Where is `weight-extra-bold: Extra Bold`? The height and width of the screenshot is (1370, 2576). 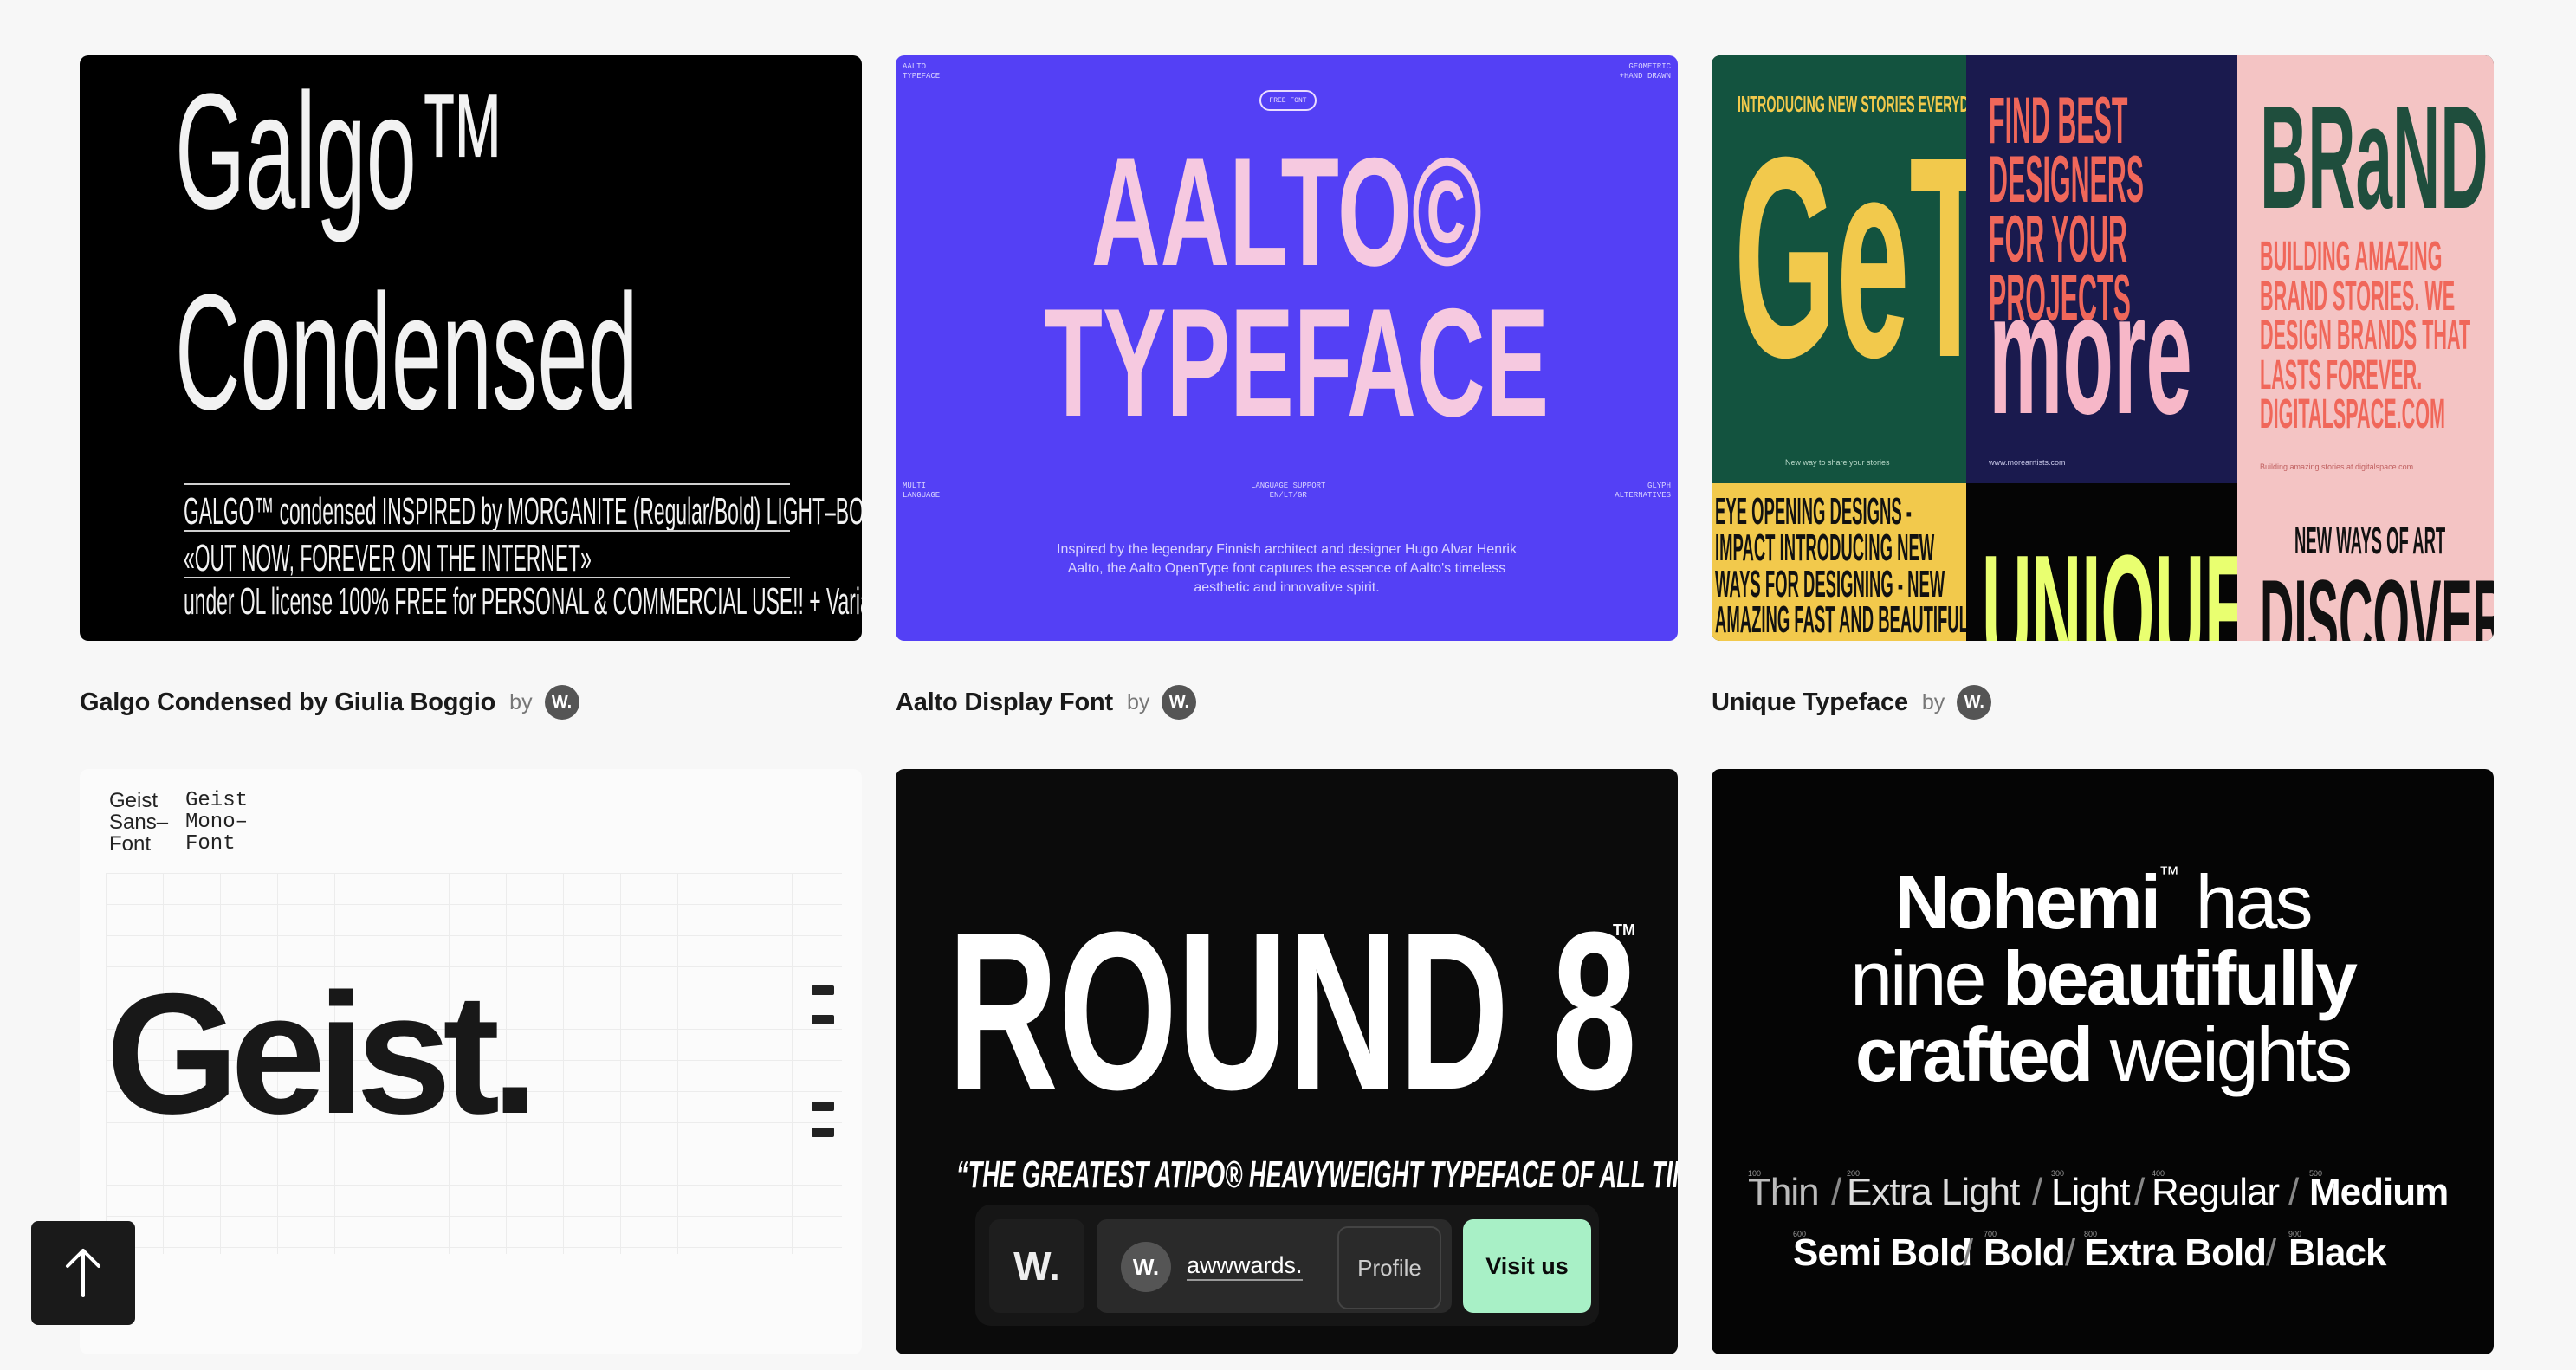
weight-extra-bold: Extra Bold is located at coordinates (2175, 1252).